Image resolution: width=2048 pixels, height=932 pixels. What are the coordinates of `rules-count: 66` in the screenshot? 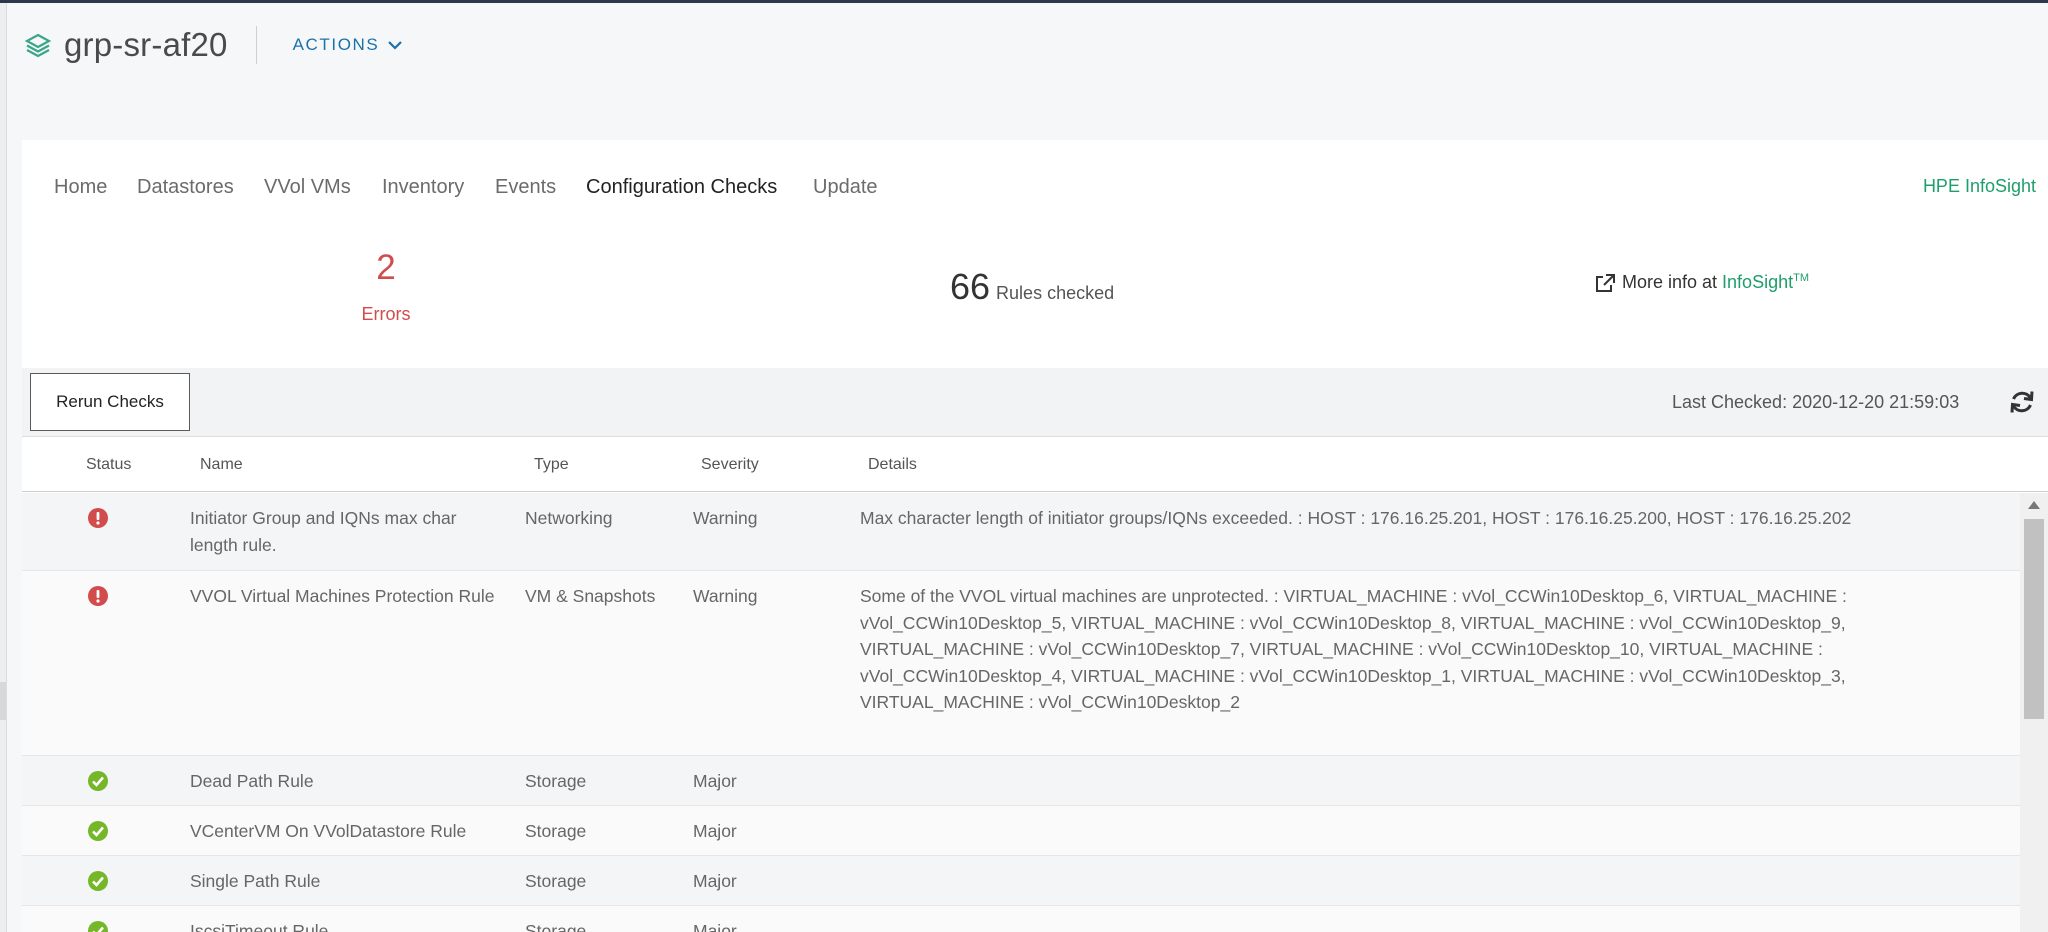 It's located at (970, 286).